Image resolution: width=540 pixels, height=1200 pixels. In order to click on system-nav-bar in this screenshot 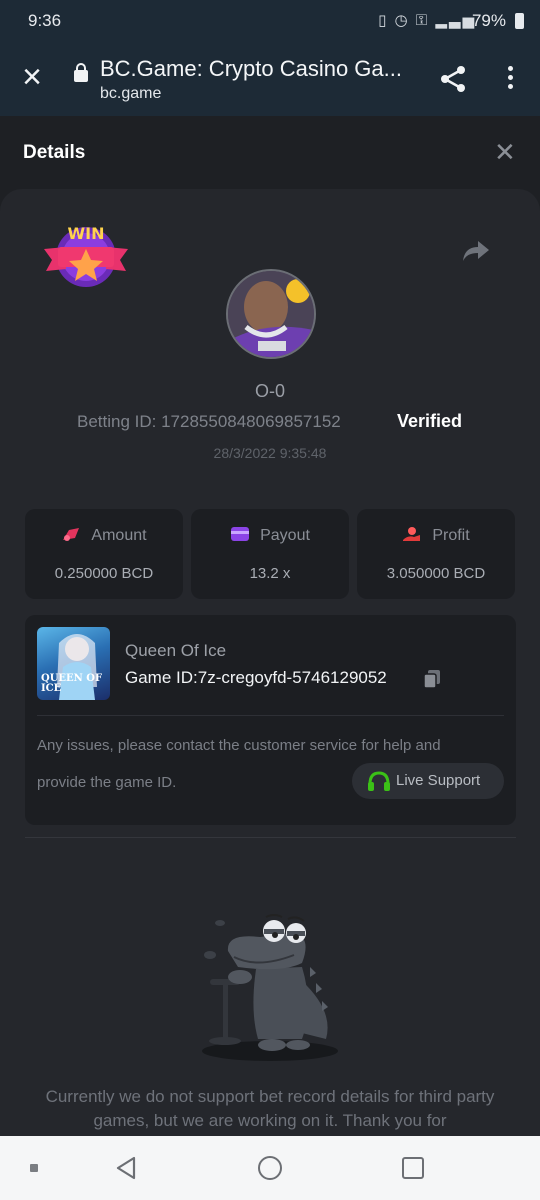, I will do `click(270, 1168)`.